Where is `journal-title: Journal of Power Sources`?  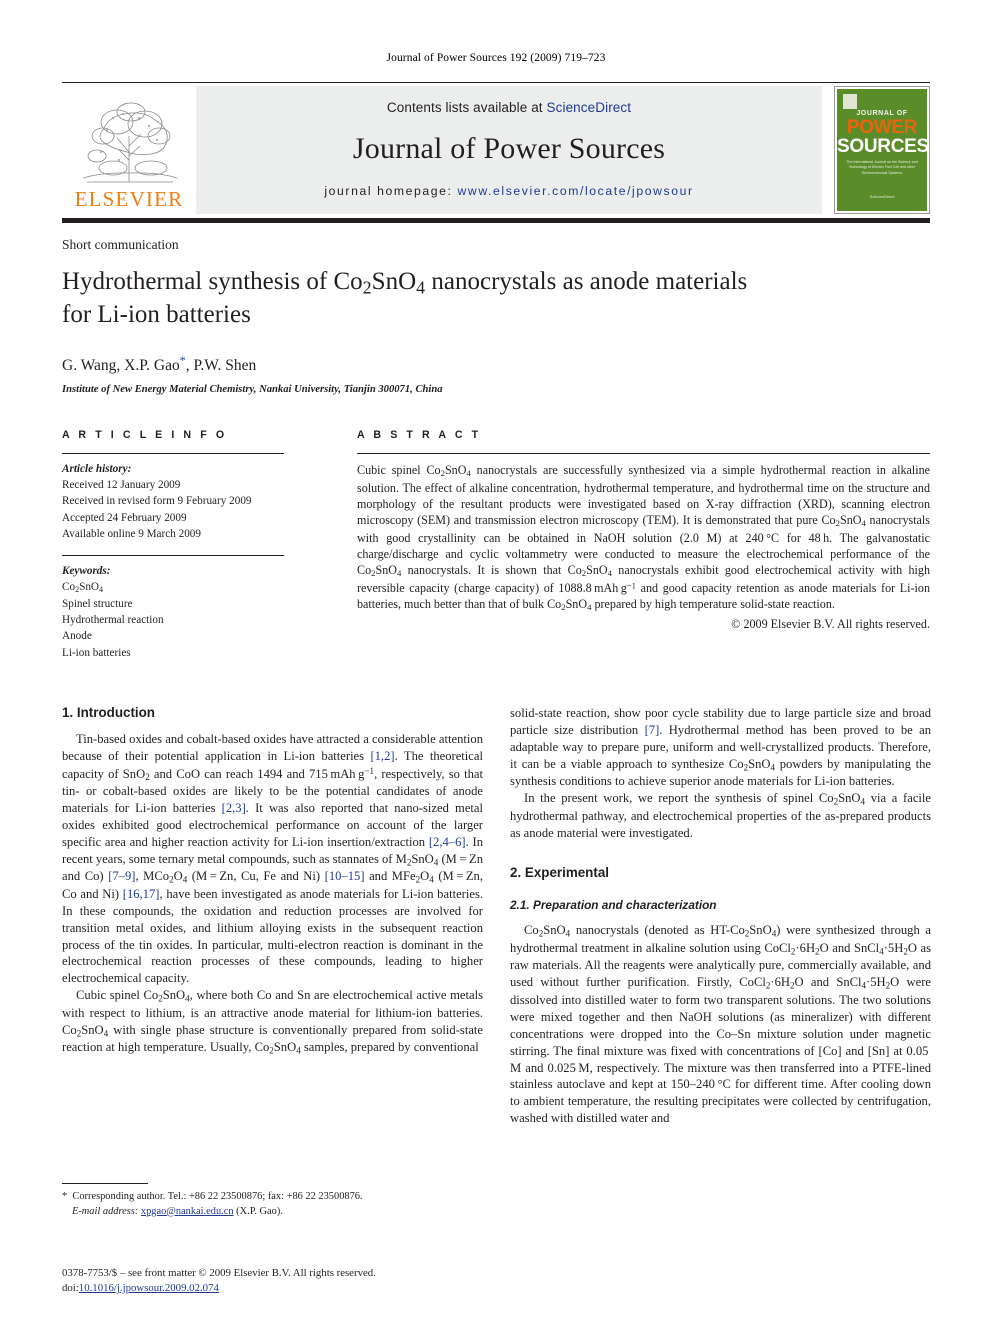 journal-title: Journal of Power Sources is located at coordinates (509, 148).